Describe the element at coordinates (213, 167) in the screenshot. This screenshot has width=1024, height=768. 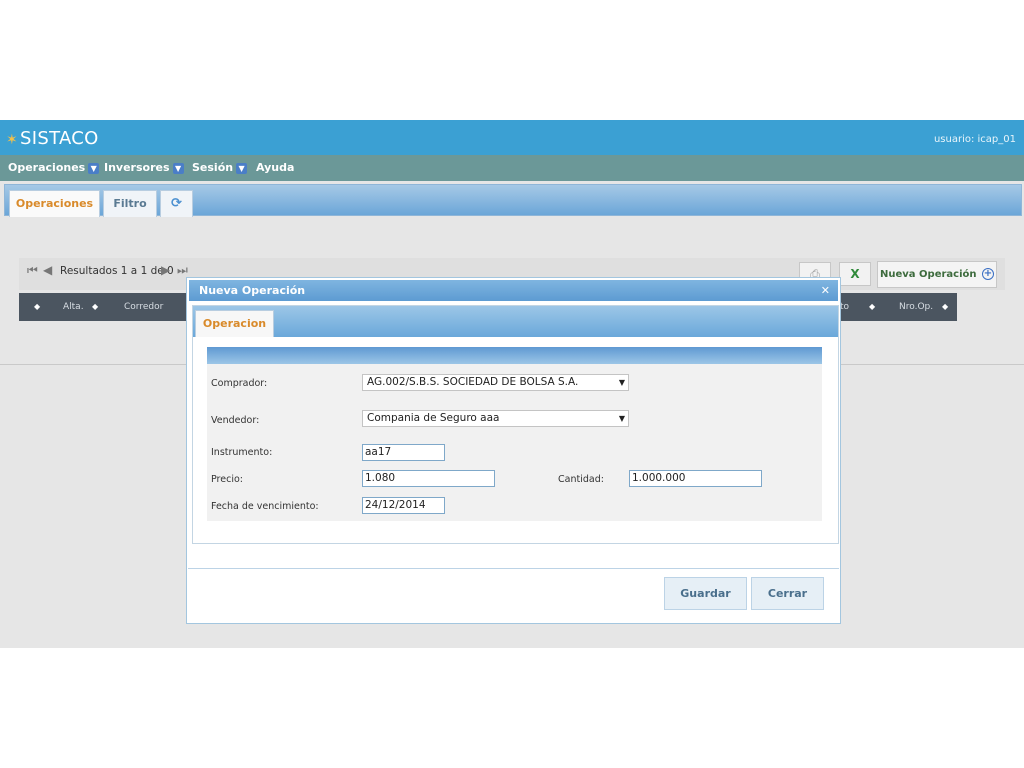
I see `menu-label: Sesión` at that location.